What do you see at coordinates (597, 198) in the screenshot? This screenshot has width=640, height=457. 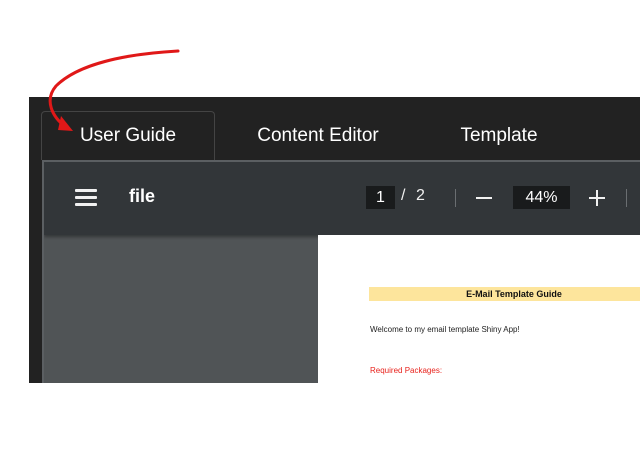 I see `zoom-in-icon` at bounding box center [597, 198].